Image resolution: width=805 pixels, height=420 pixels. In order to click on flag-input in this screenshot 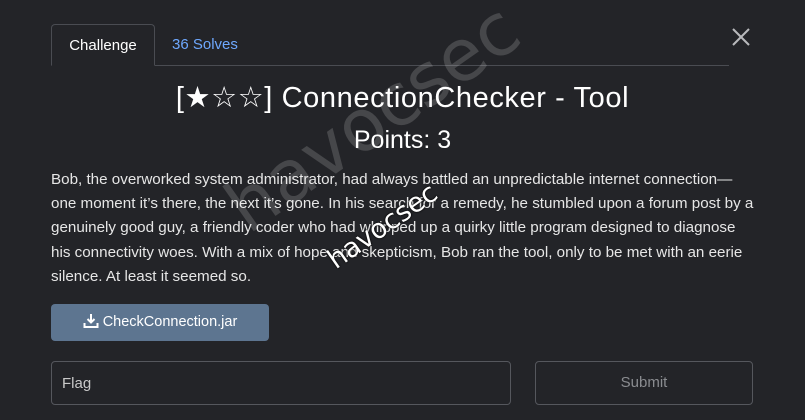, I will do `click(281, 383)`.